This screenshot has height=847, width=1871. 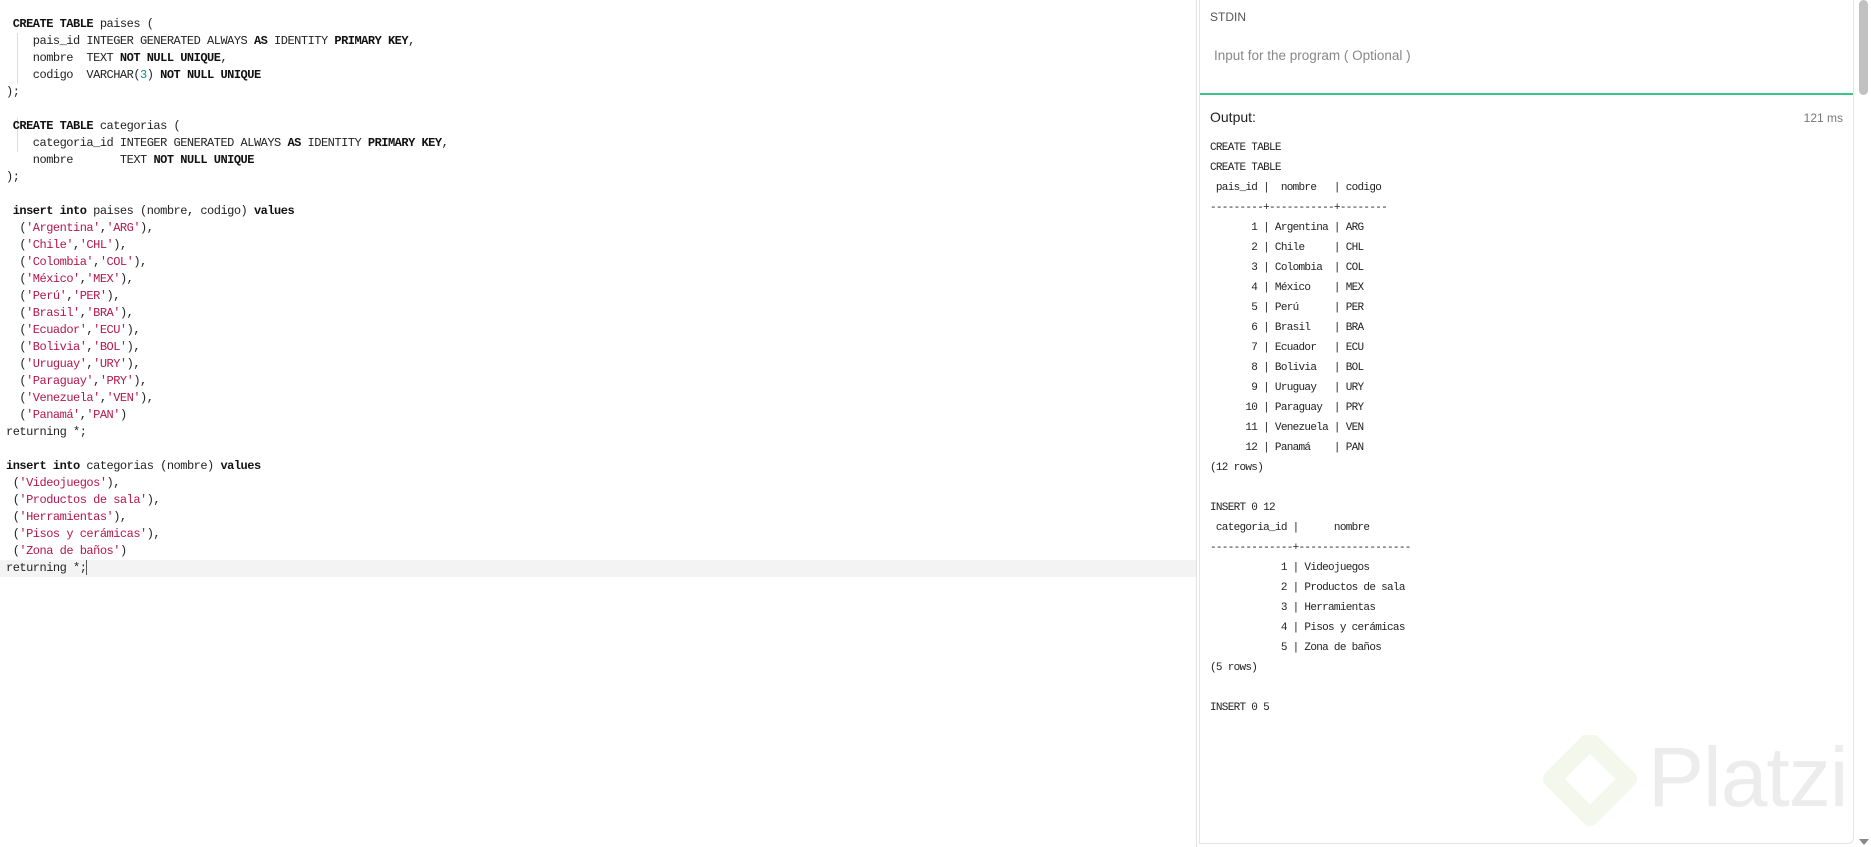 What do you see at coordinates (598, 245) in the screenshot?
I see `code-line: ('Chile','CHL'),` at bounding box center [598, 245].